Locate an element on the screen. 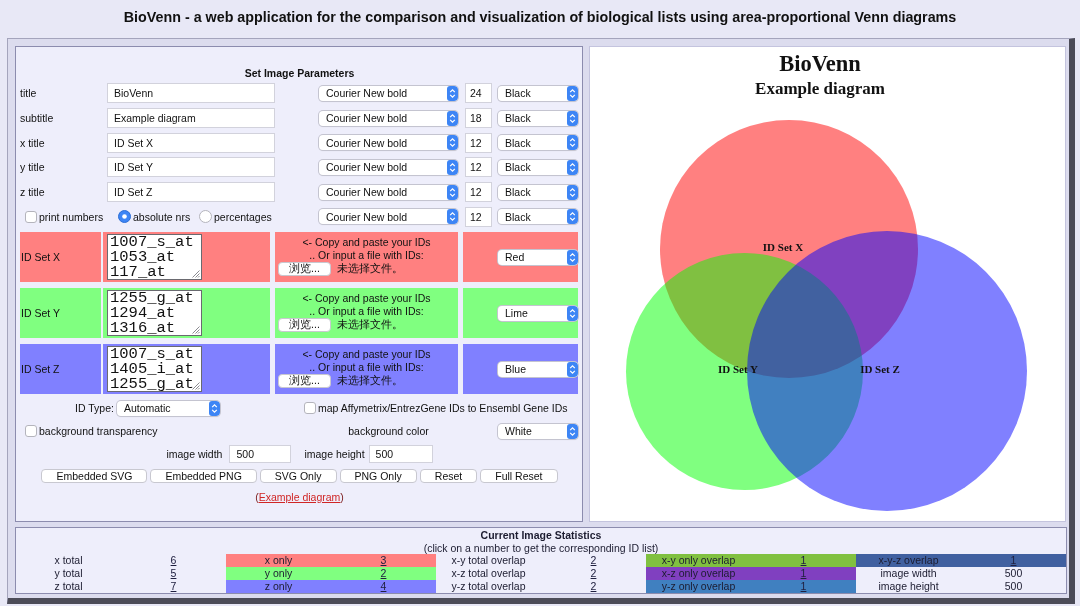 The image size is (1080, 606). action-button: Embedded SVG is located at coordinates (94, 476).